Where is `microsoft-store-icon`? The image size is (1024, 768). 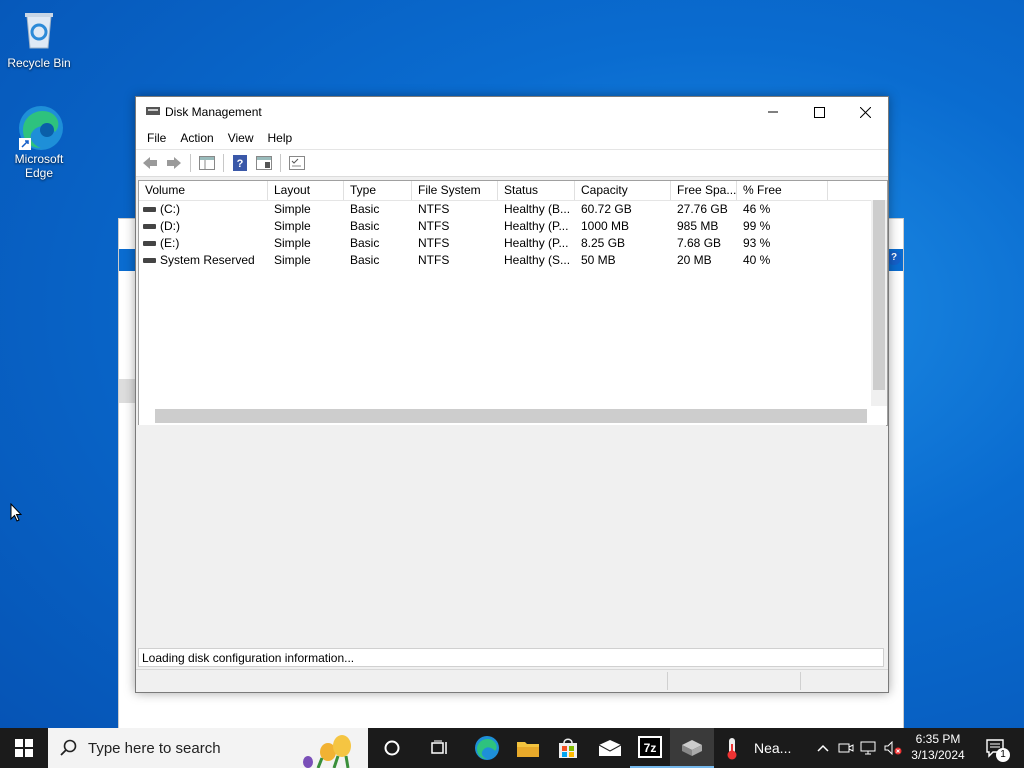 microsoft-store-icon is located at coordinates (568, 748).